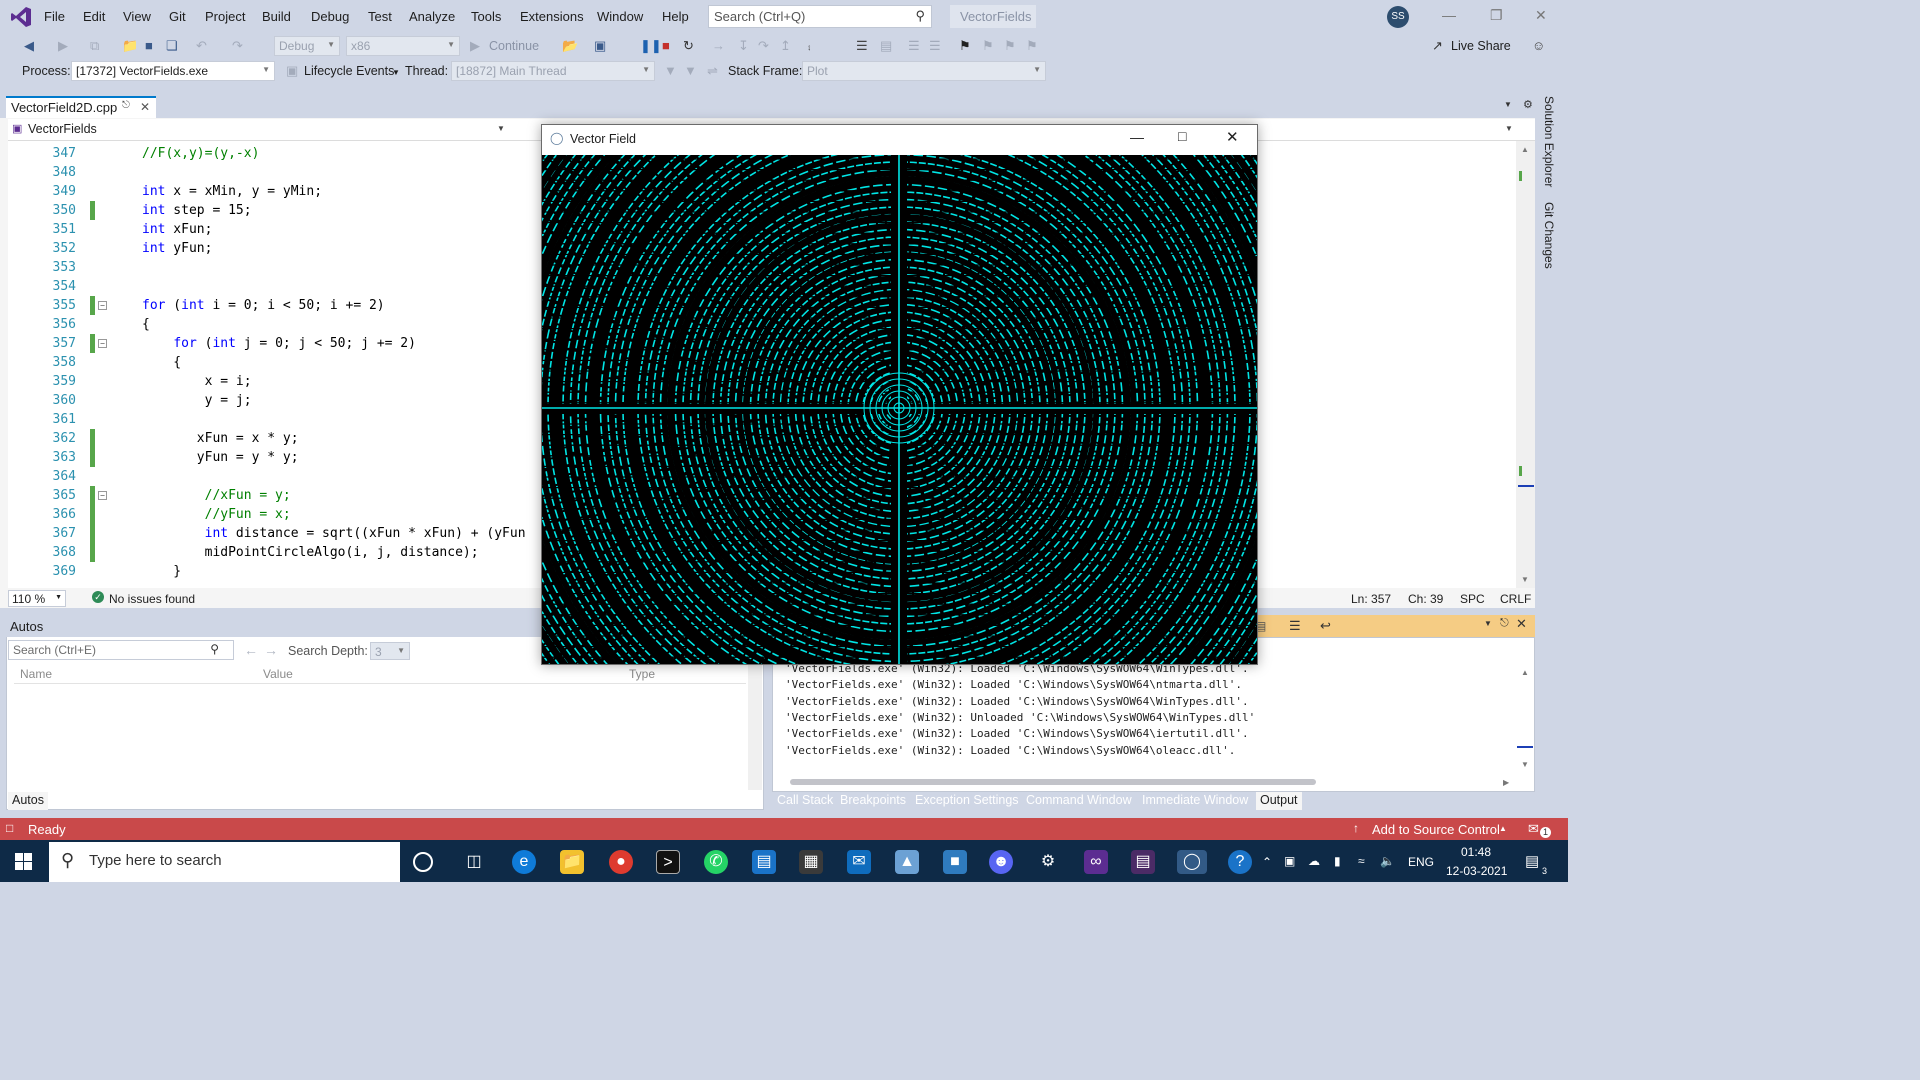 The width and height of the screenshot is (1920, 1080). I want to click on bookmark-icon: ⚑, so click(965, 46).